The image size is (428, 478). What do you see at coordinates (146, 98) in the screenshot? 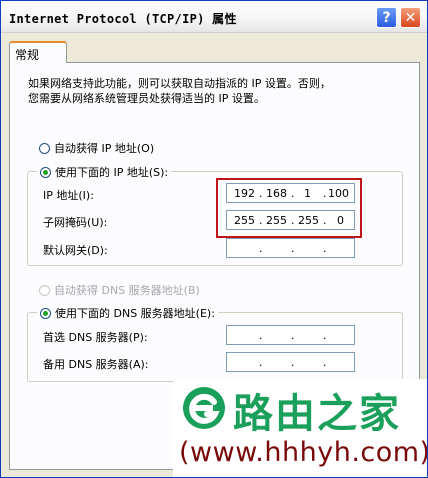
I see `intro-line-2: 您需要从网络系统管理员处获得适当的 IP 设置。` at bounding box center [146, 98].